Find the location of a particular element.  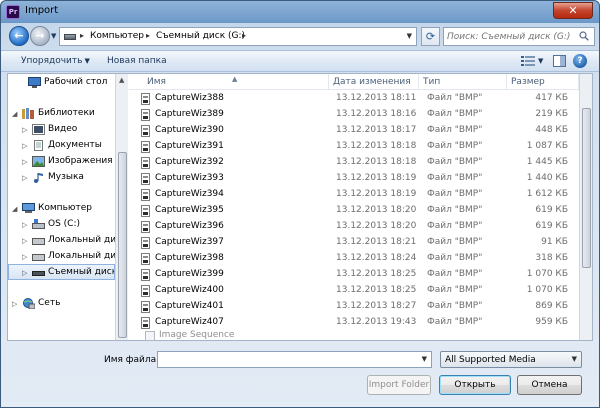

close-button: ✕ is located at coordinates (573, 10).